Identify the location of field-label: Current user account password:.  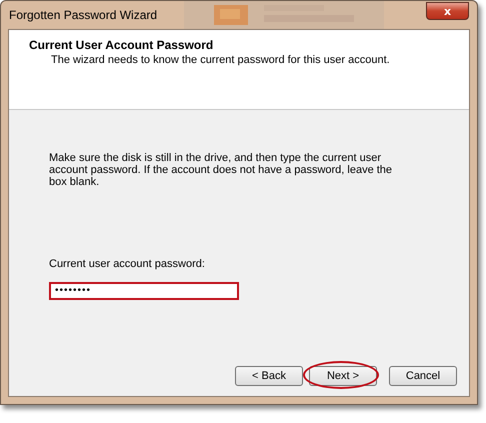
(127, 264).